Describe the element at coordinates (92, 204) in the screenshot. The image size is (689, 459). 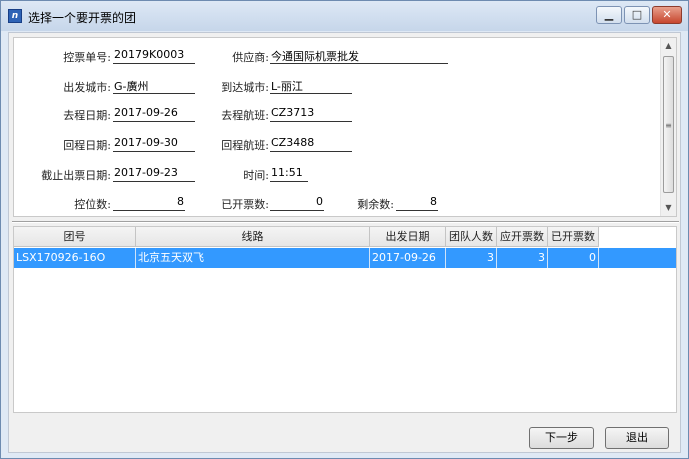
I see `reserved-count-label: 控位数:` at that location.